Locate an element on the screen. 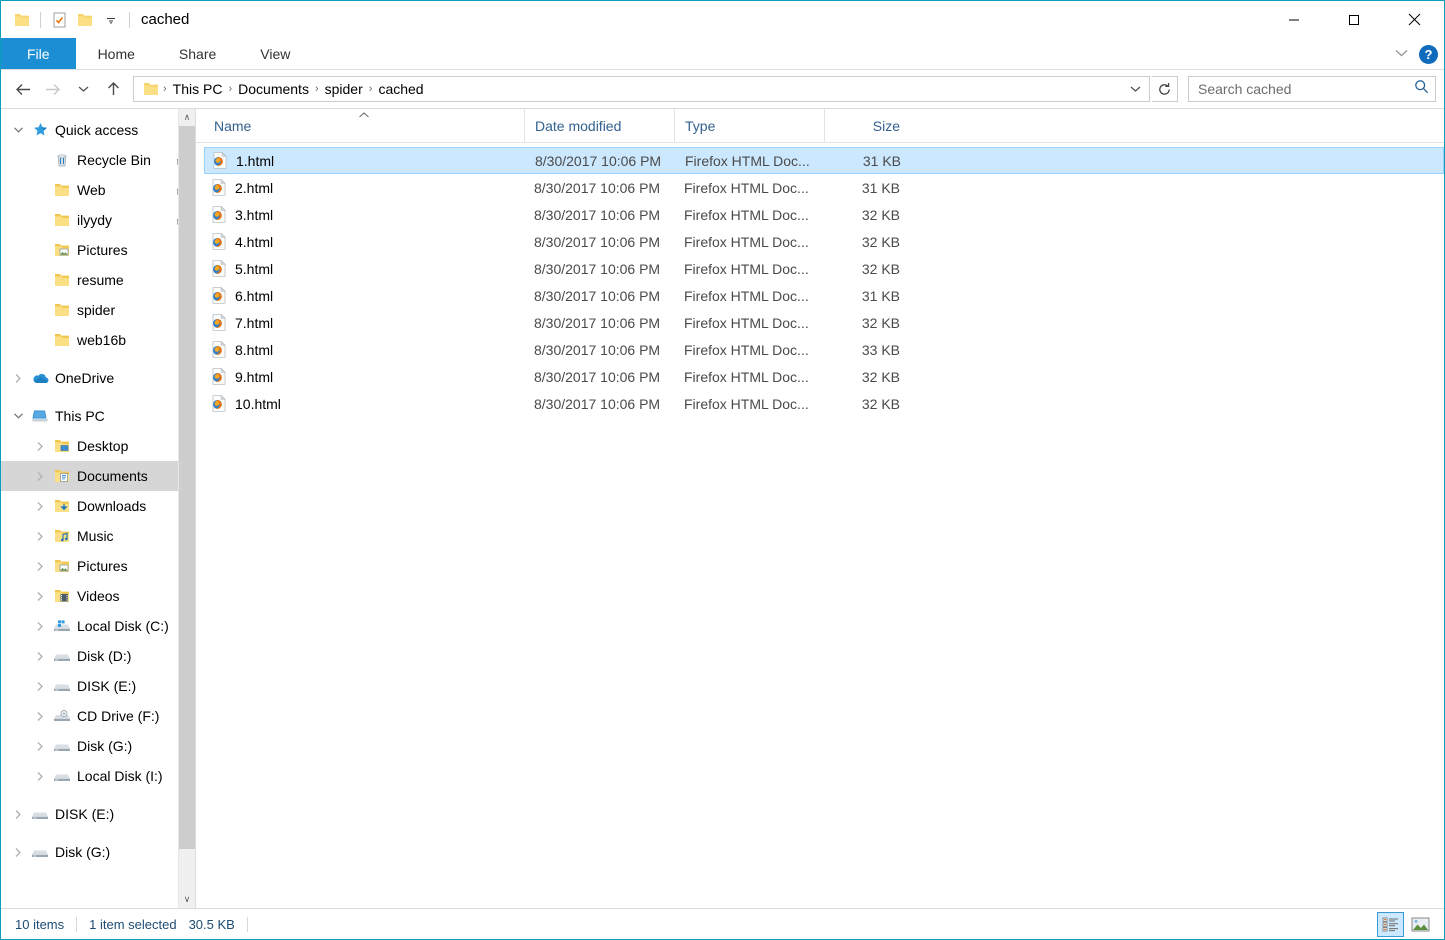  sidebar-item-local-disk-i: Local Disk (I:) is located at coordinates (98, 776).